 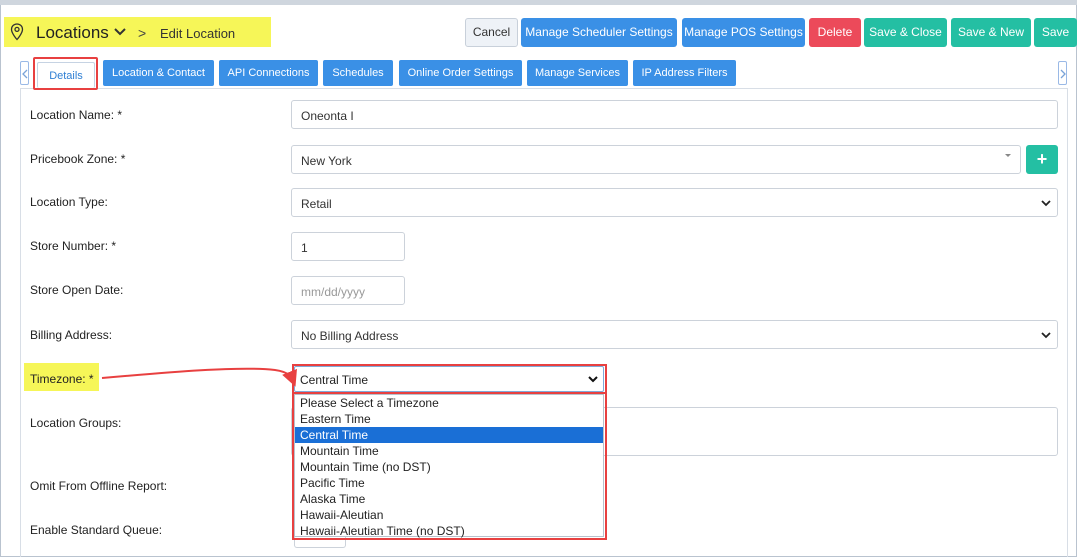 What do you see at coordinates (358, 73) in the screenshot?
I see `tab-schedules: Schedules` at bounding box center [358, 73].